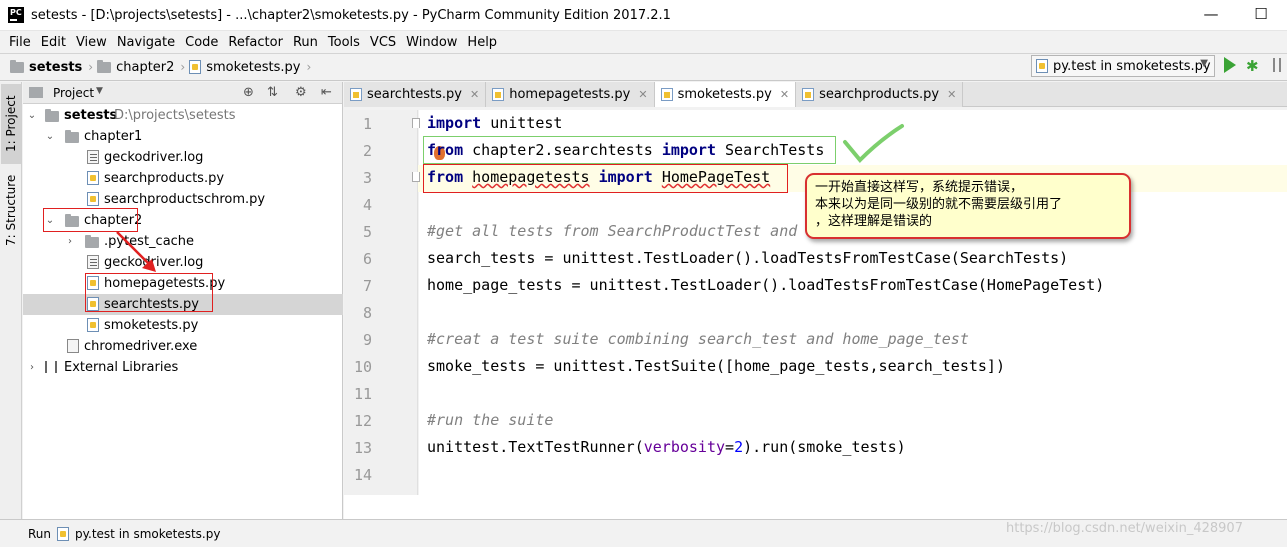  I want to click on highlight-box-files, so click(149, 292).